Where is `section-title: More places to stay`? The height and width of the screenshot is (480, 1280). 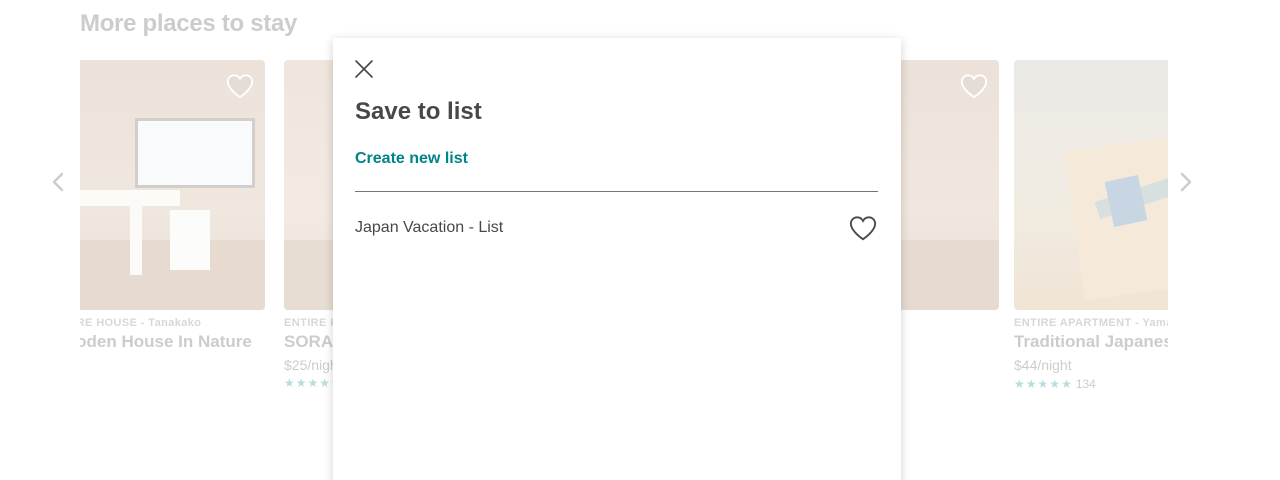 section-title: More places to stay is located at coordinates (189, 23).